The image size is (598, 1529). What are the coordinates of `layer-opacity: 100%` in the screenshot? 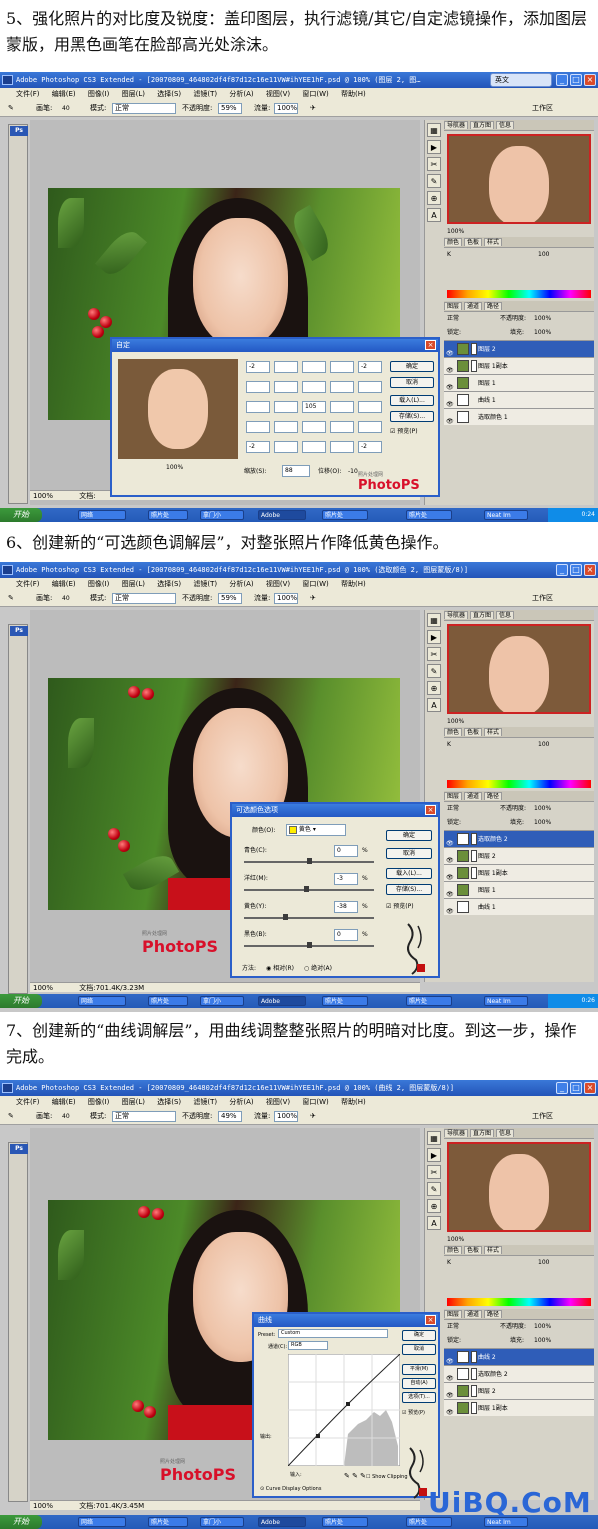 It's located at (542, 1327).